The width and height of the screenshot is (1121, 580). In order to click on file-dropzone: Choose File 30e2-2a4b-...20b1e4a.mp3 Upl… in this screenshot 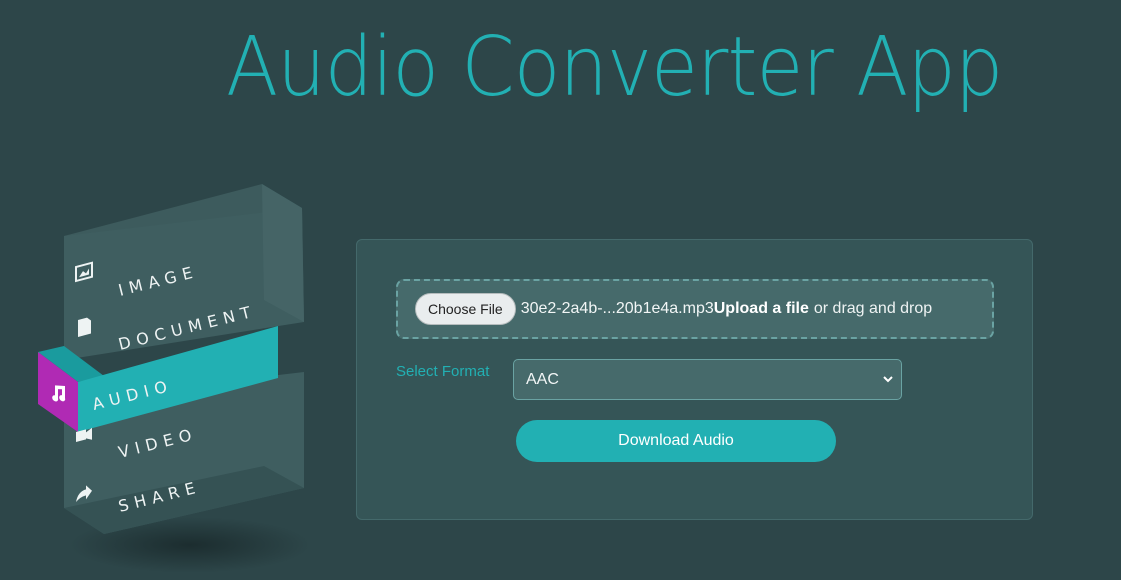, I will do `click(695, 309)`.